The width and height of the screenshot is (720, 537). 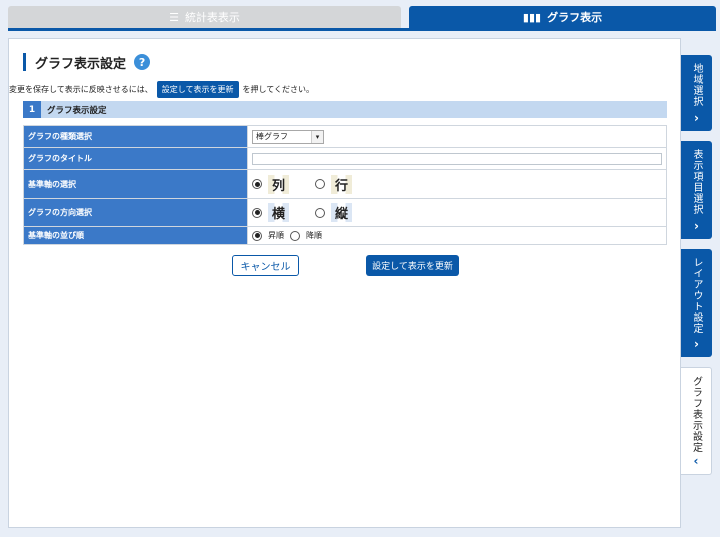 What do you see at coordinates (696, 461) in the screenshot?
I see `chevron-left-icon: ‹` at bounding box center [696, 461].